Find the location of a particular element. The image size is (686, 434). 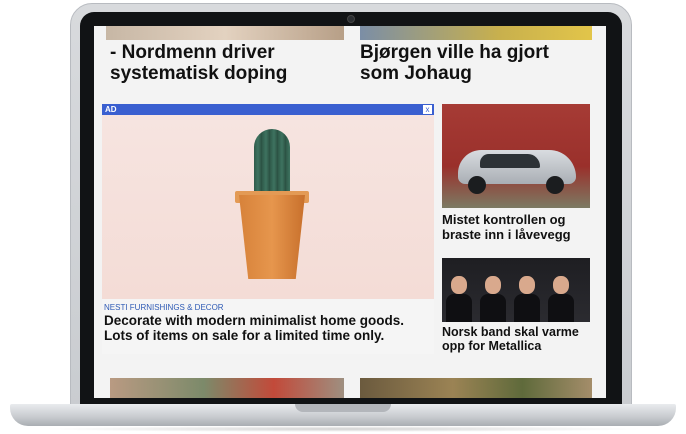

ad-label: AD is located at coordinates (111, 109).